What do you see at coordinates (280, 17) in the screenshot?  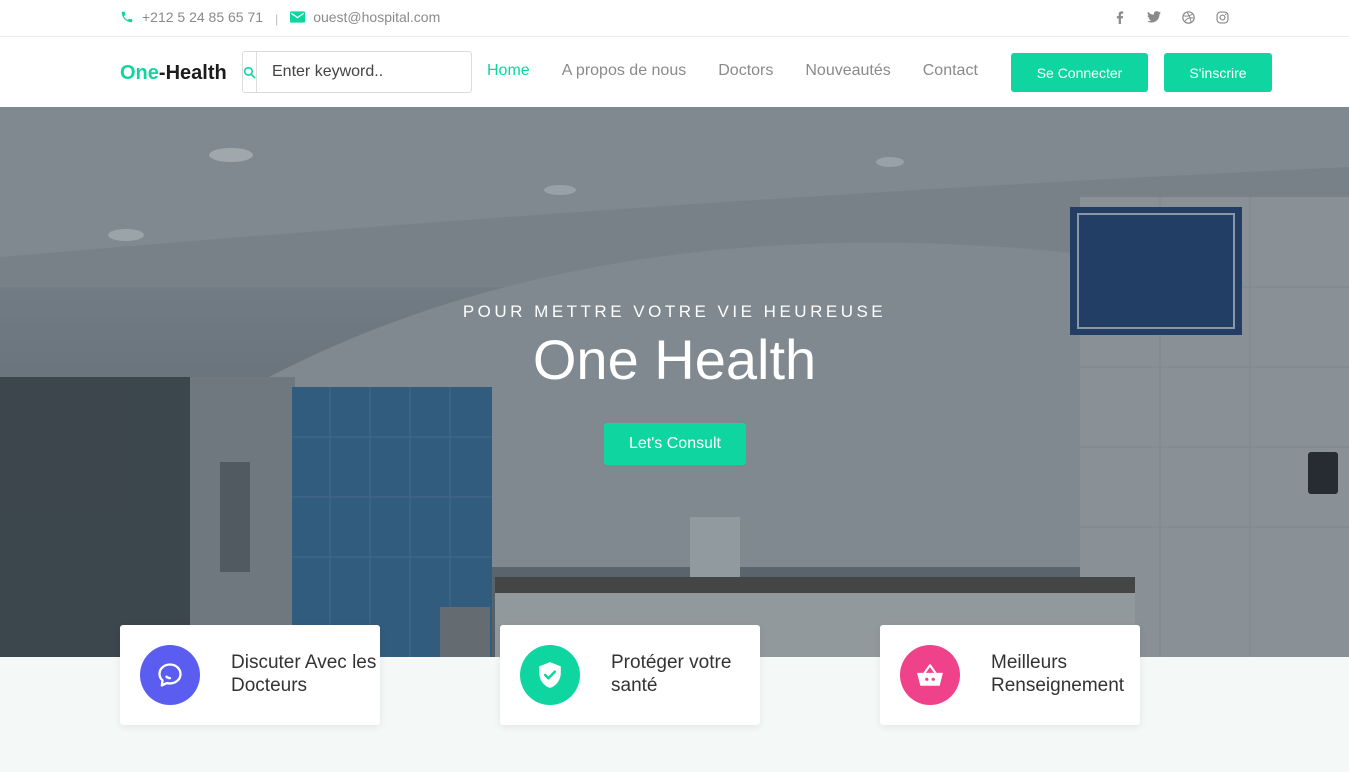 I see `contact-info: +212 5 24 85 65 71 | ouest@hospital.com` at bounding box center [280, 17].